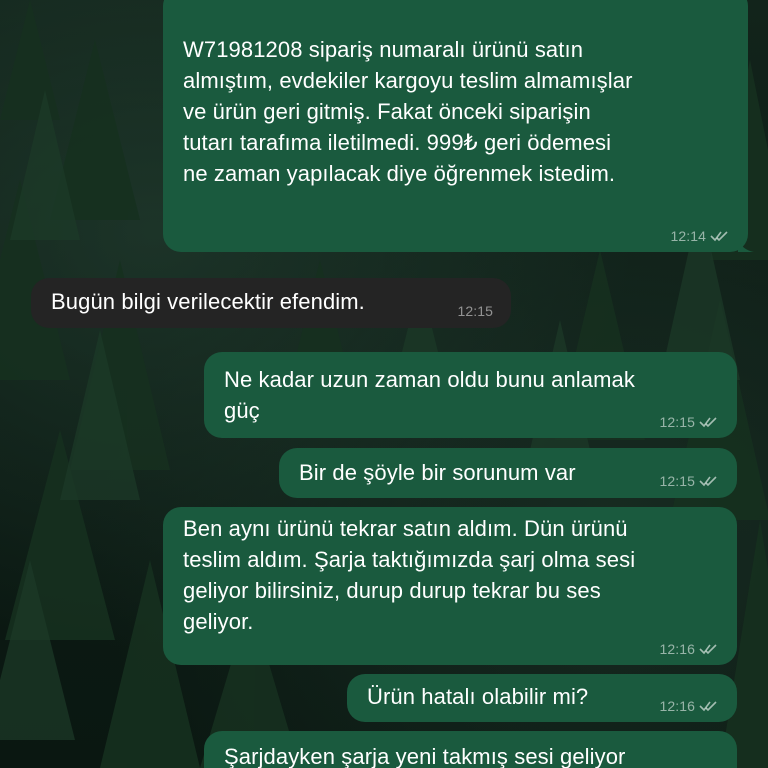 Image resolution: width=768 pixels, height=768 pixels. Describe the element at coordinates (746, 243) in the screenshot. I see `bubble-tail` at that location.